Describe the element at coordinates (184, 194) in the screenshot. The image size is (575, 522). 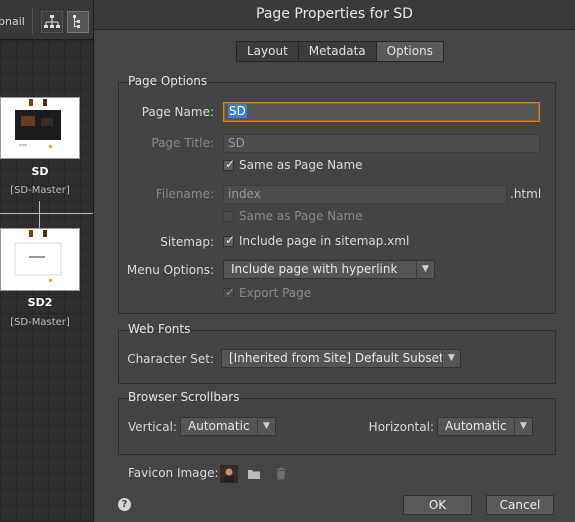
I see `filename-label: Filename:` at that location.